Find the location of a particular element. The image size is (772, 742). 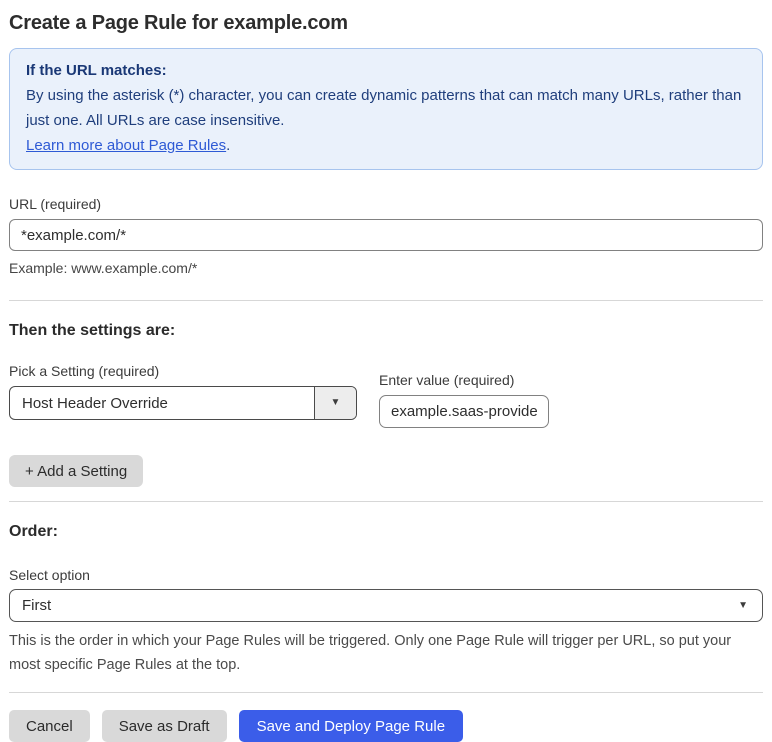

info-box-heading: If the URL matches: is located at coordinates (96, 70).